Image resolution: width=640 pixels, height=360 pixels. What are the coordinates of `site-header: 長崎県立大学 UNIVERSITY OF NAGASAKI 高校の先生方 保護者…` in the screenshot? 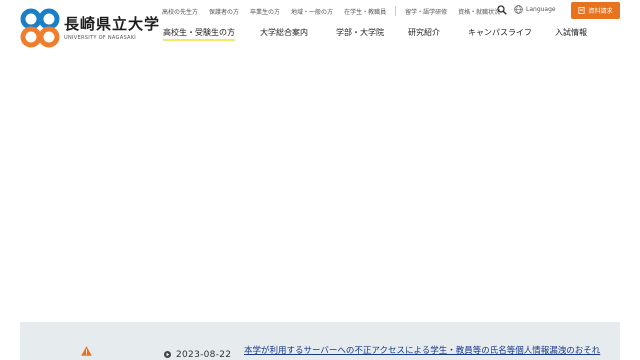 It's located at (320, 25).